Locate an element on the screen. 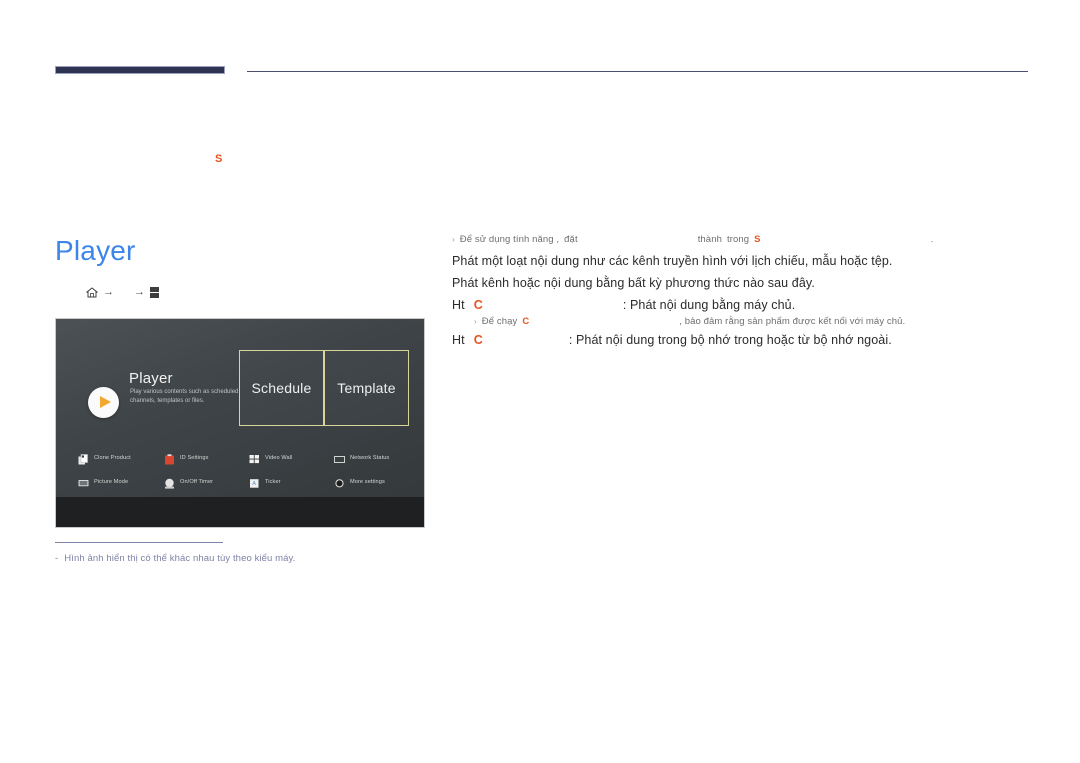  note-tail: . is located at coordinates (932, 239).